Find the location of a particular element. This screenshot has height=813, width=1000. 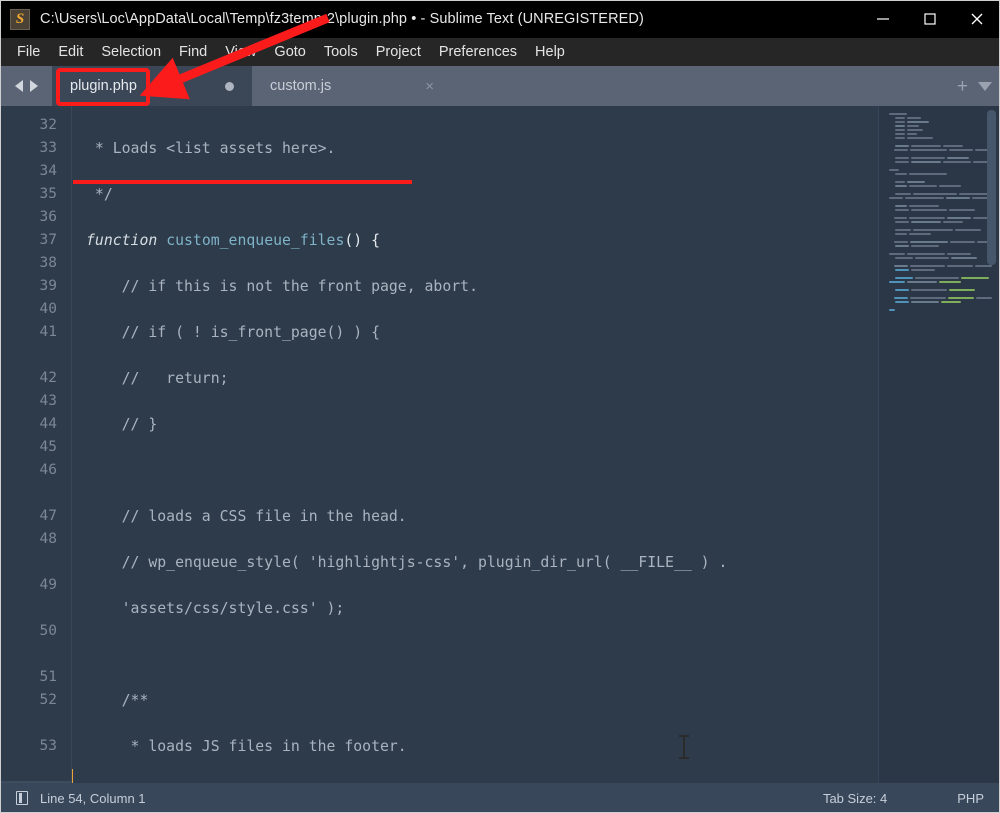

line-number: 48 is located at coordinates (48, 539).